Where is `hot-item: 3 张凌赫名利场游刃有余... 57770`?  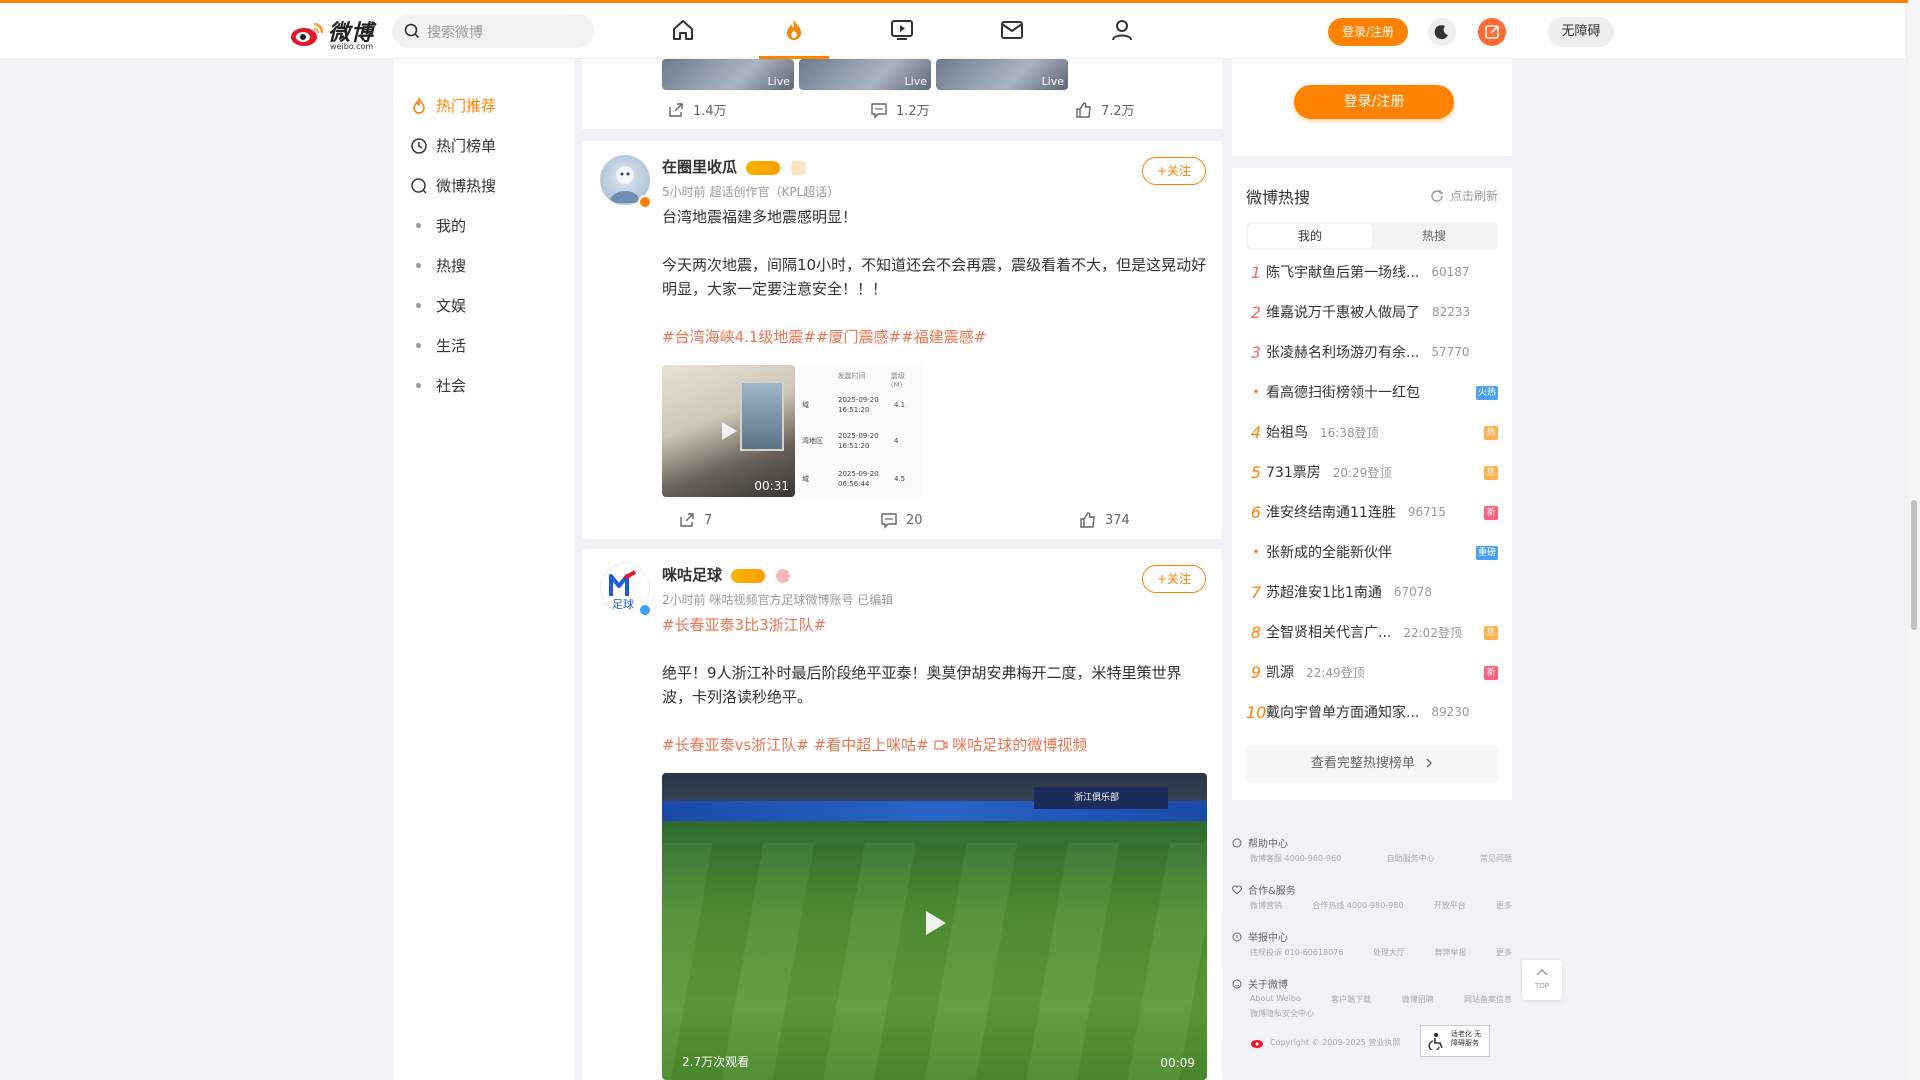
hot-item: 3 张凌赫名利场游刃有余... 57770 is located at coordinates (1372, 352).